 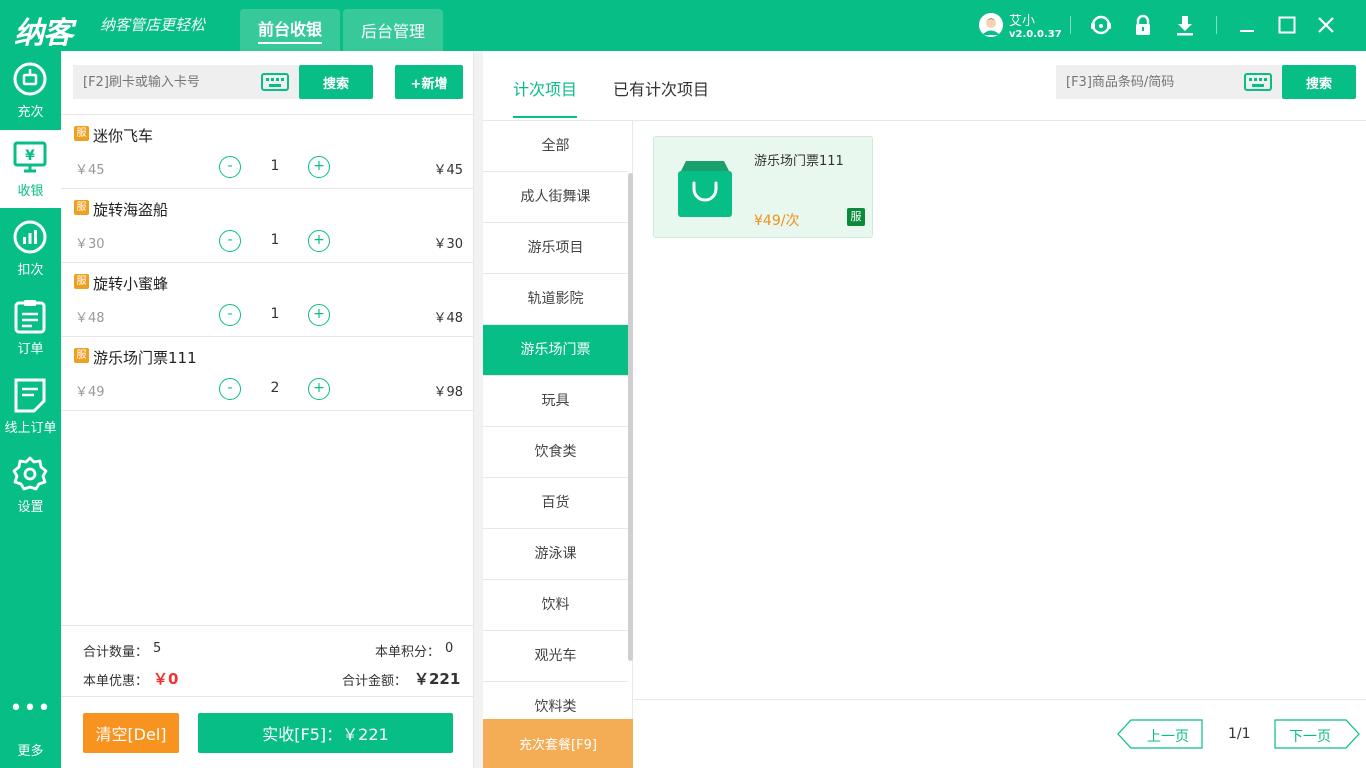 I want to click on sidebar: 充次 ¥ 收银 扣次 订单 线上订单 设置 ••• 更多, so click(x=30, y=409).